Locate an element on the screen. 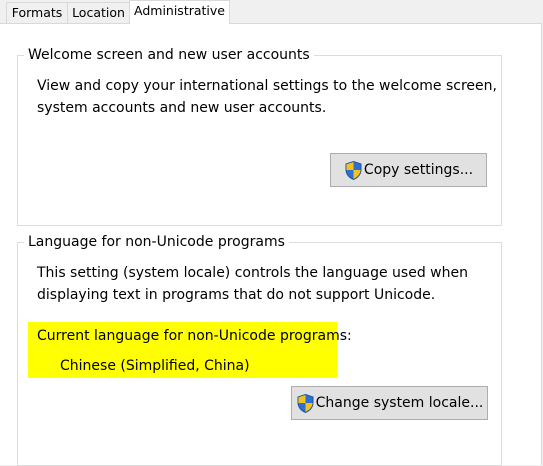 The image size is (543, 466). tab-location: Location is located at coordinates (98, 12).